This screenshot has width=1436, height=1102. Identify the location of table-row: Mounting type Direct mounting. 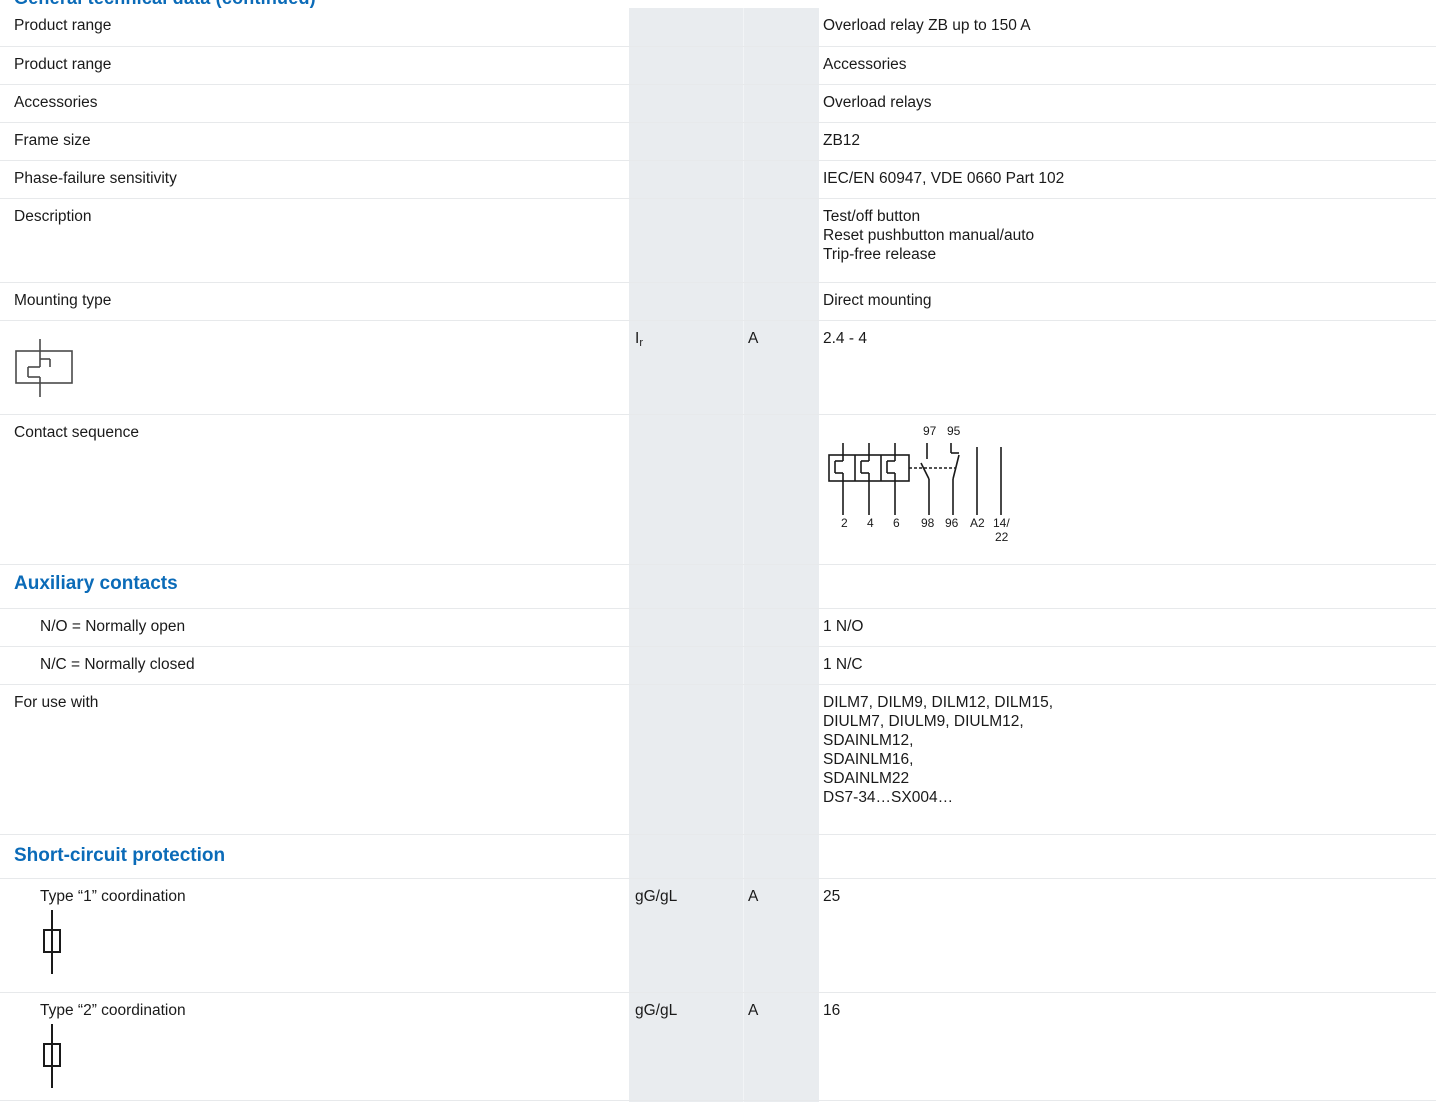
(718, 301).